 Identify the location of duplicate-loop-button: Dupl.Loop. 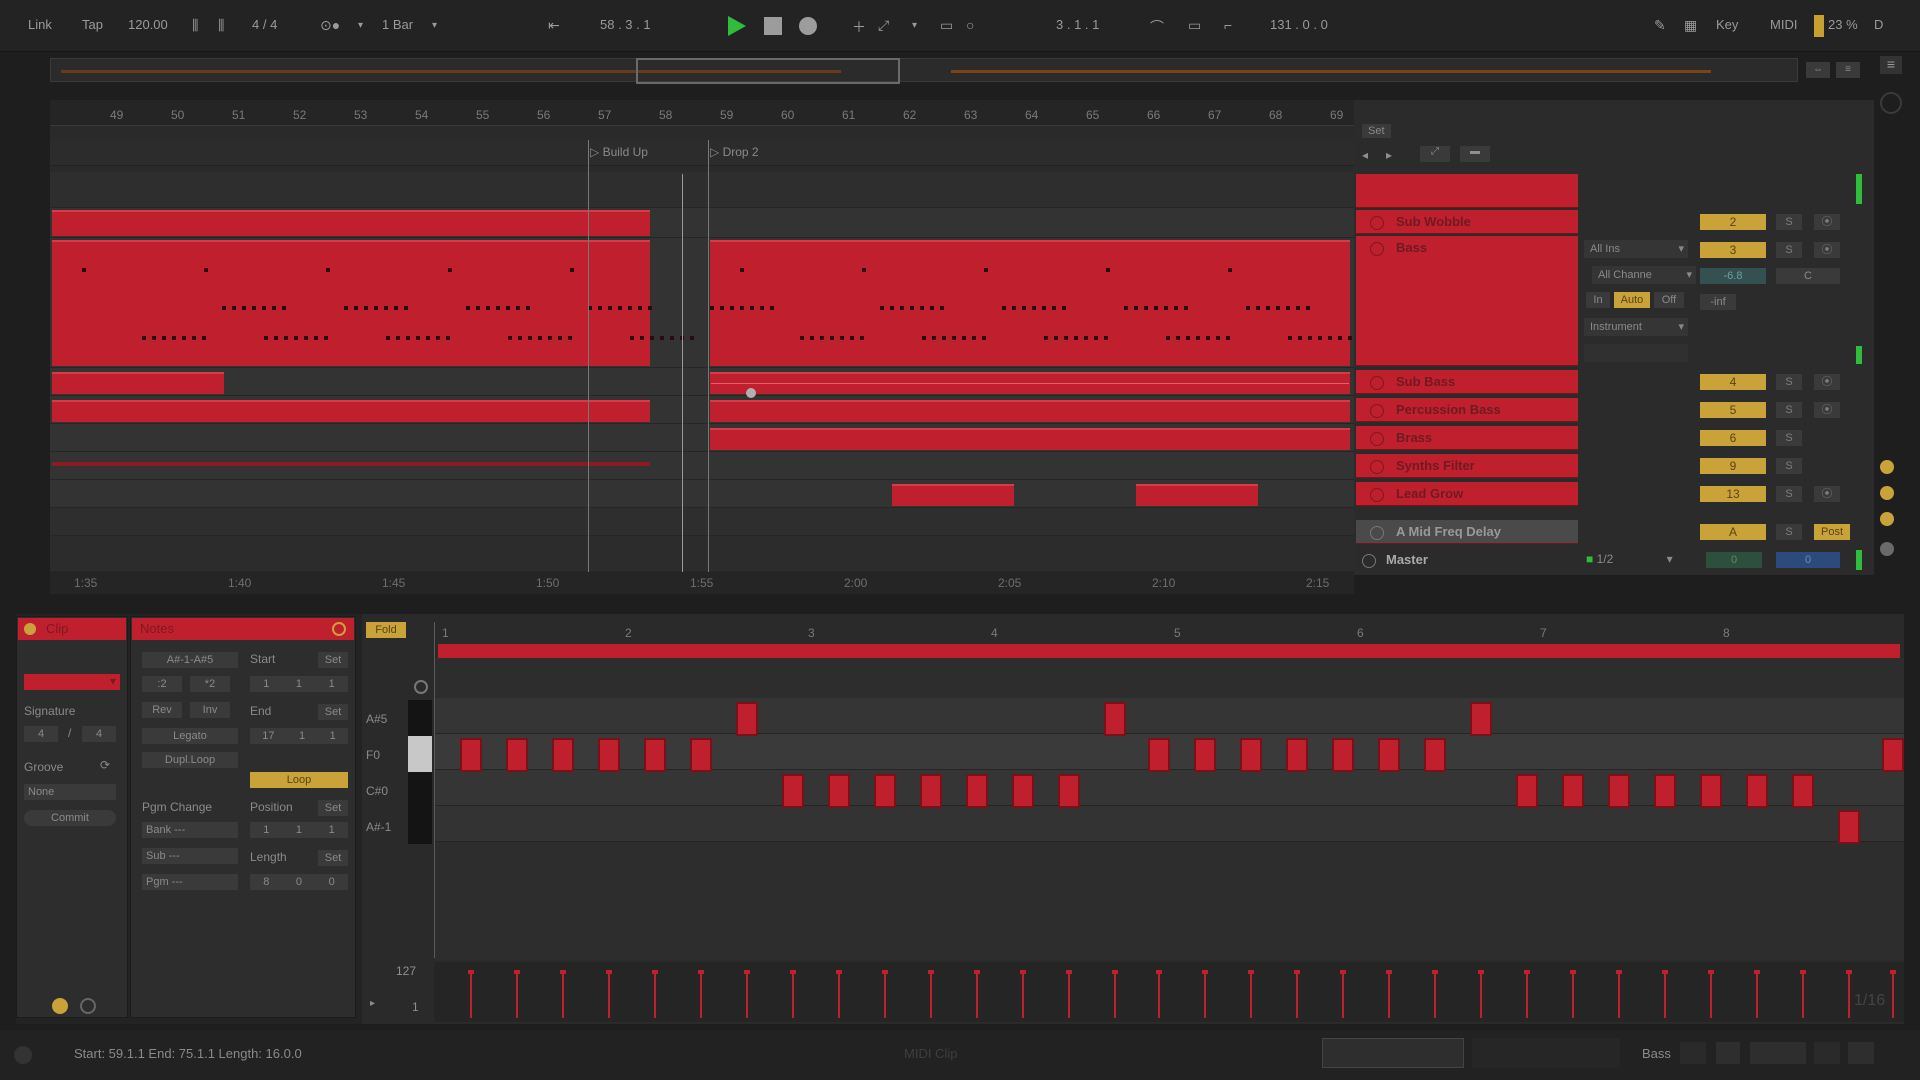
(190, 760).